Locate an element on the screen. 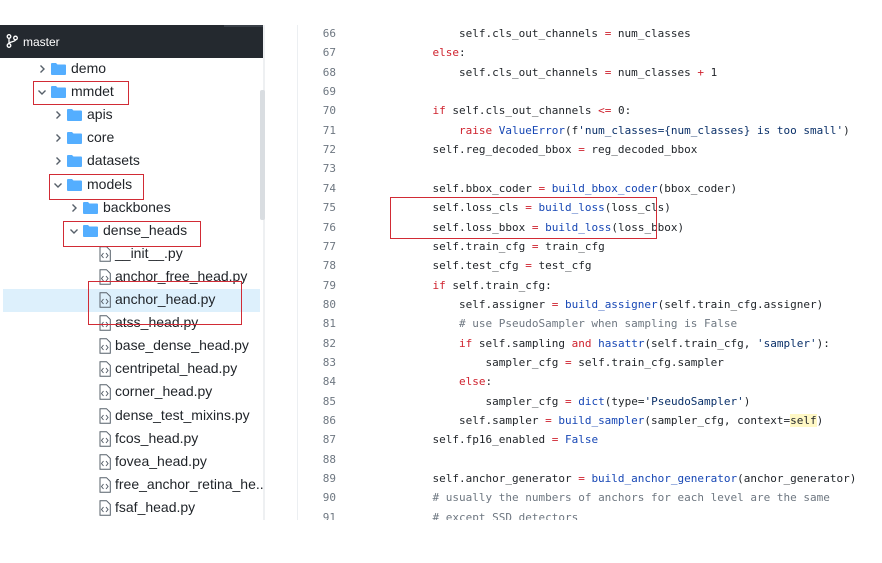 Image resolution: width=882 pixels, height=563 pixels. tree-item-label: core is located at coordinates (101, 137).